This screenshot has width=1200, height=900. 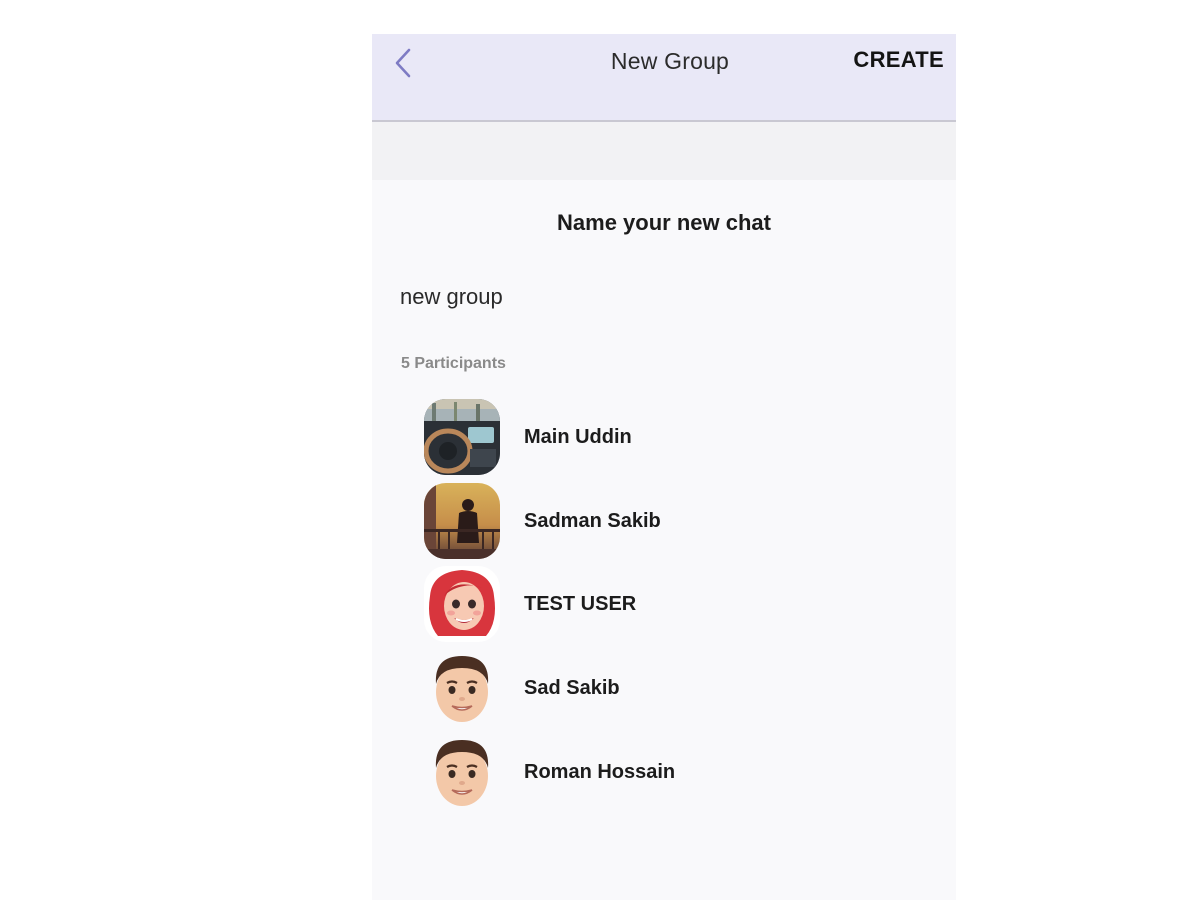 I want to click on participant-item: Roman Hossain, so click(x=634, y=772).